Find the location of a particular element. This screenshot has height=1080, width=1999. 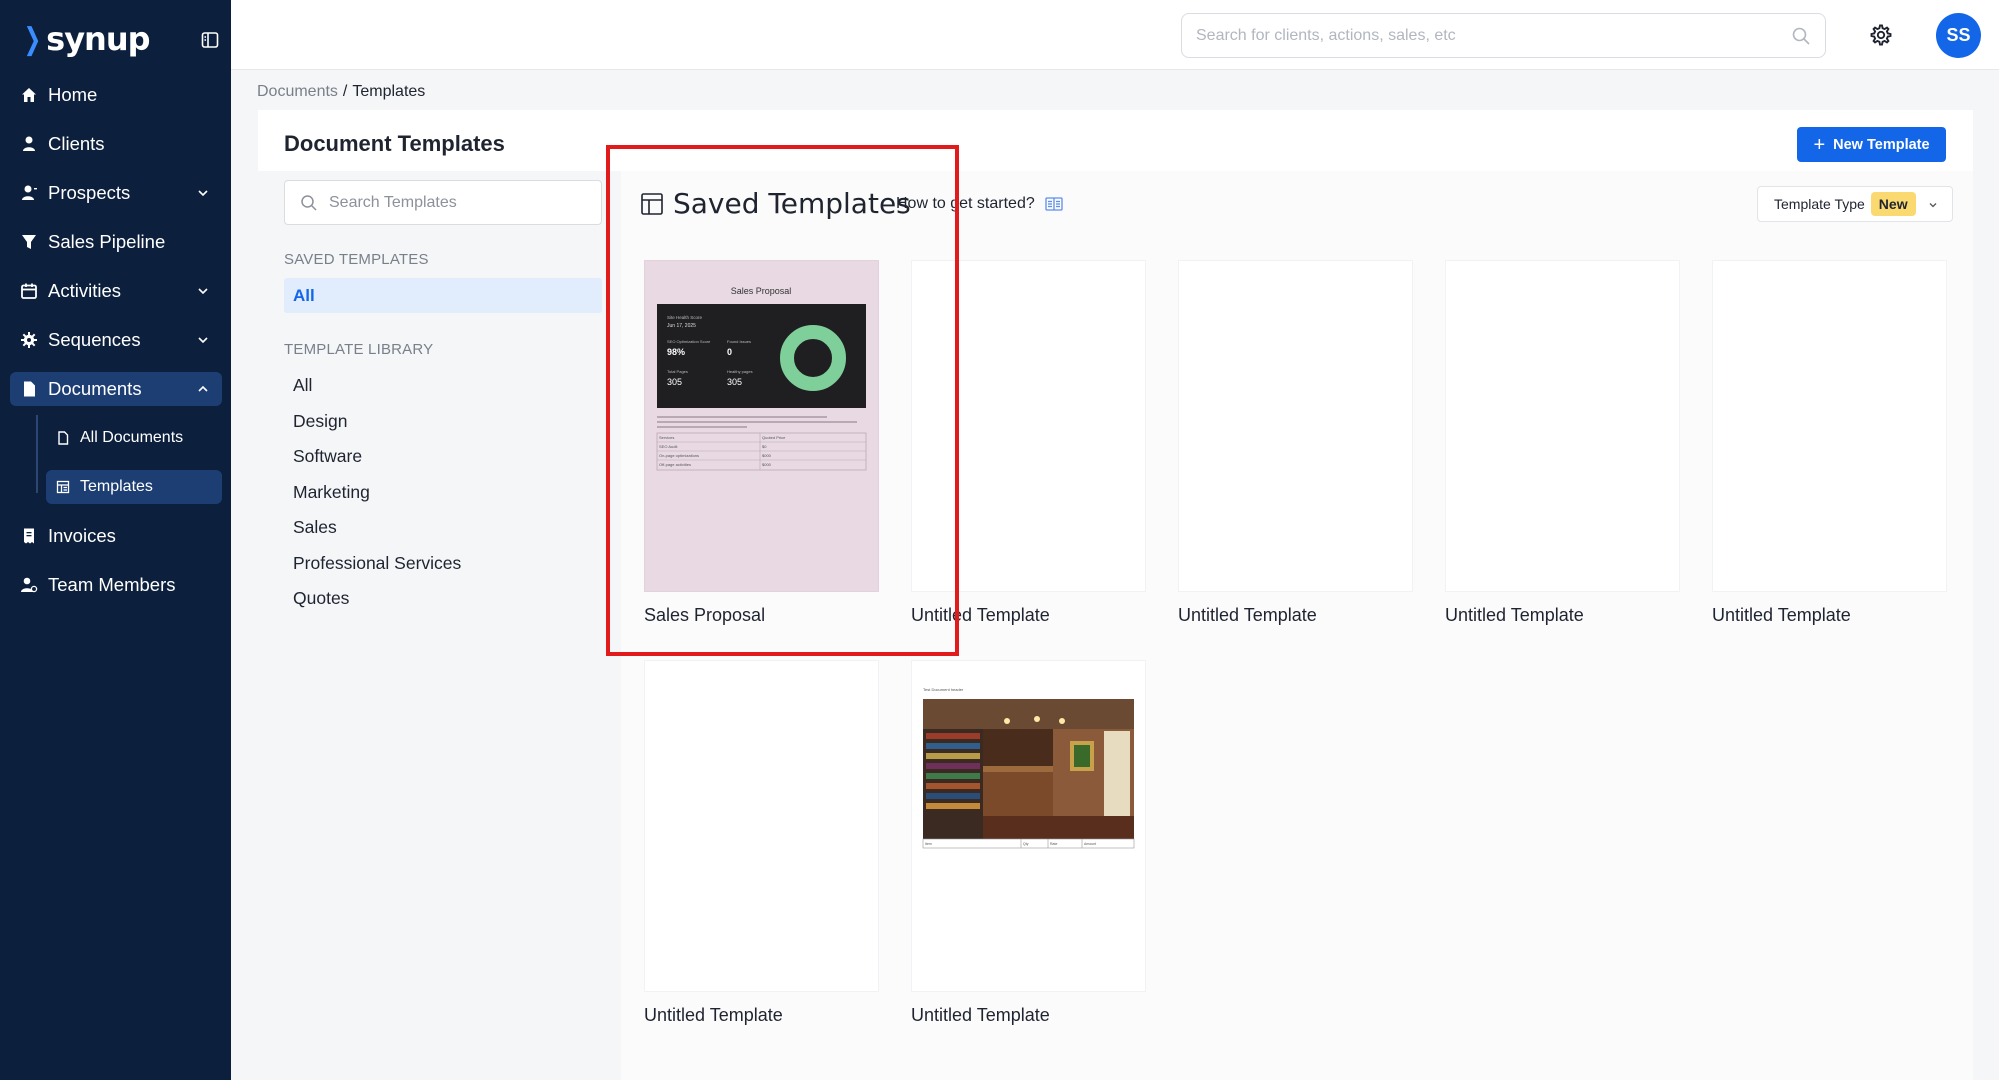

document-icon is located at coordinates (29, 389).